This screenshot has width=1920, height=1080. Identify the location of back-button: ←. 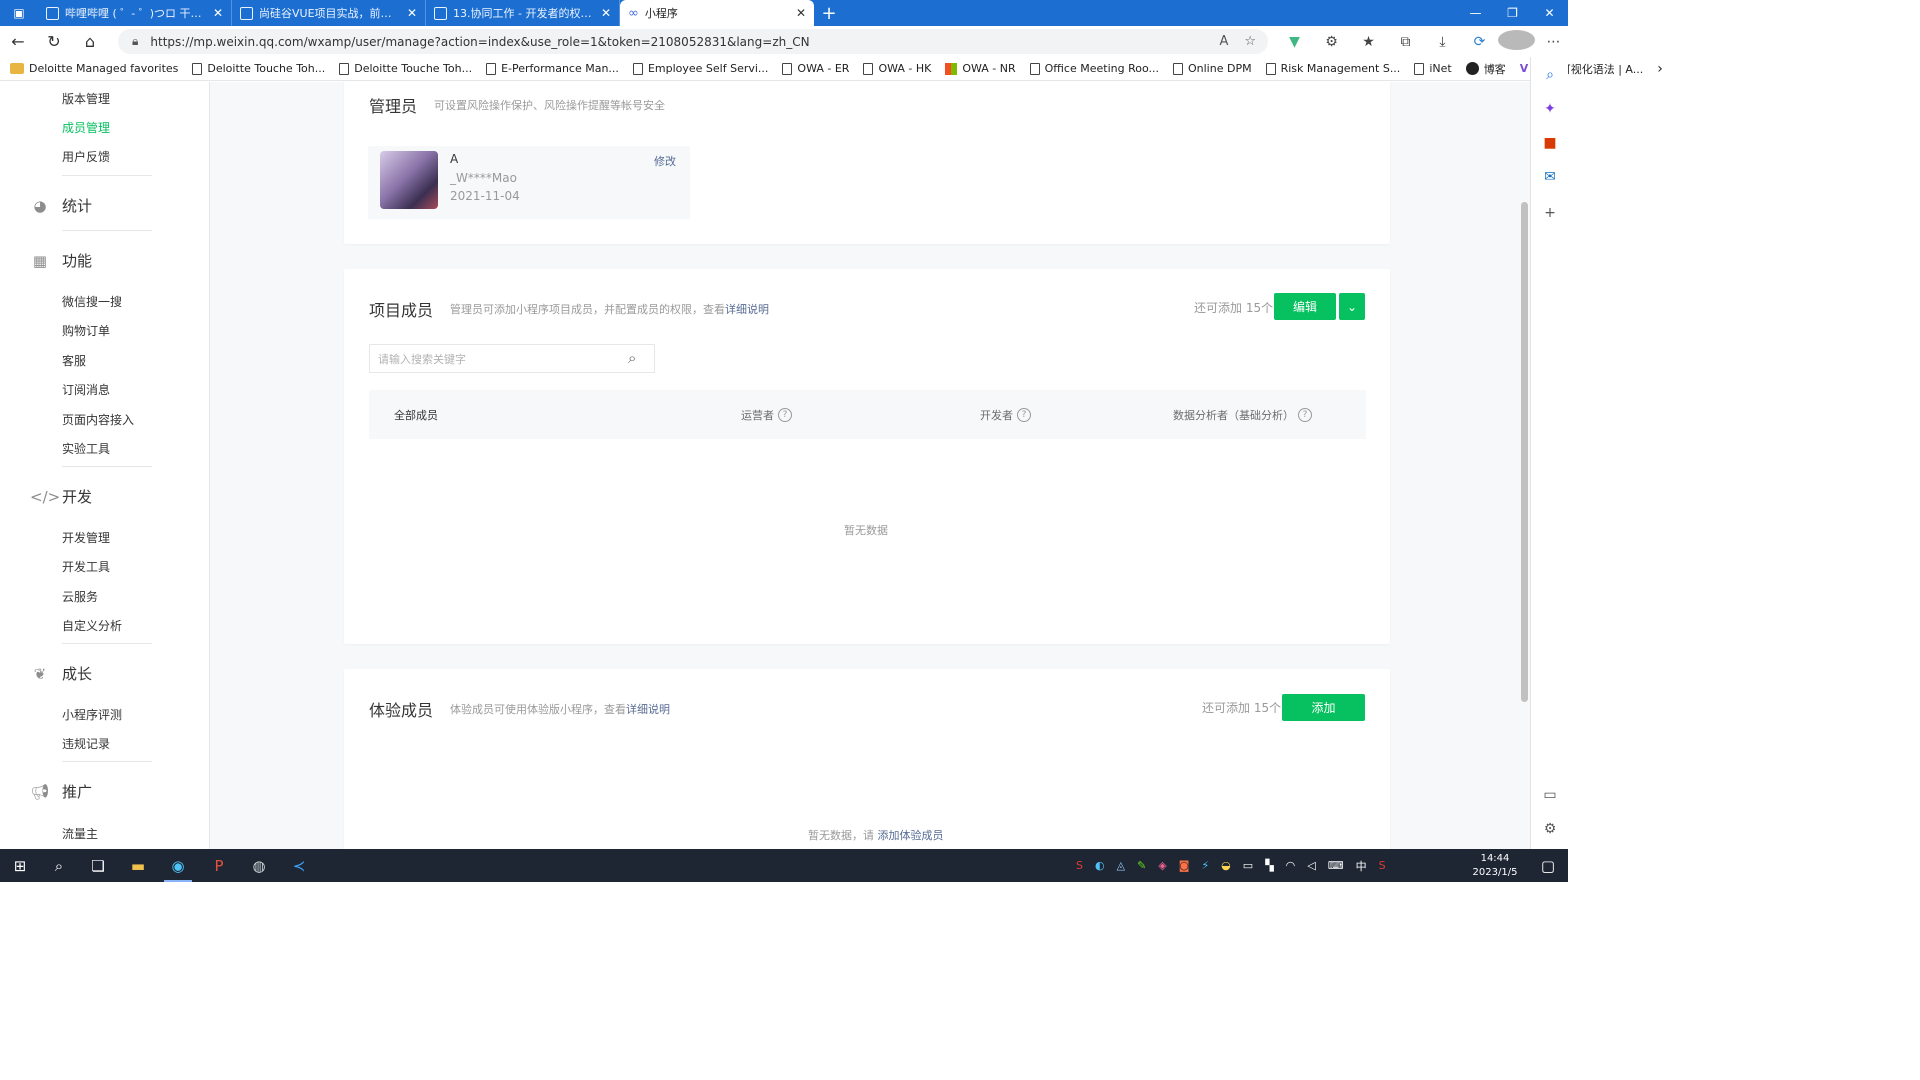
(18, 41).